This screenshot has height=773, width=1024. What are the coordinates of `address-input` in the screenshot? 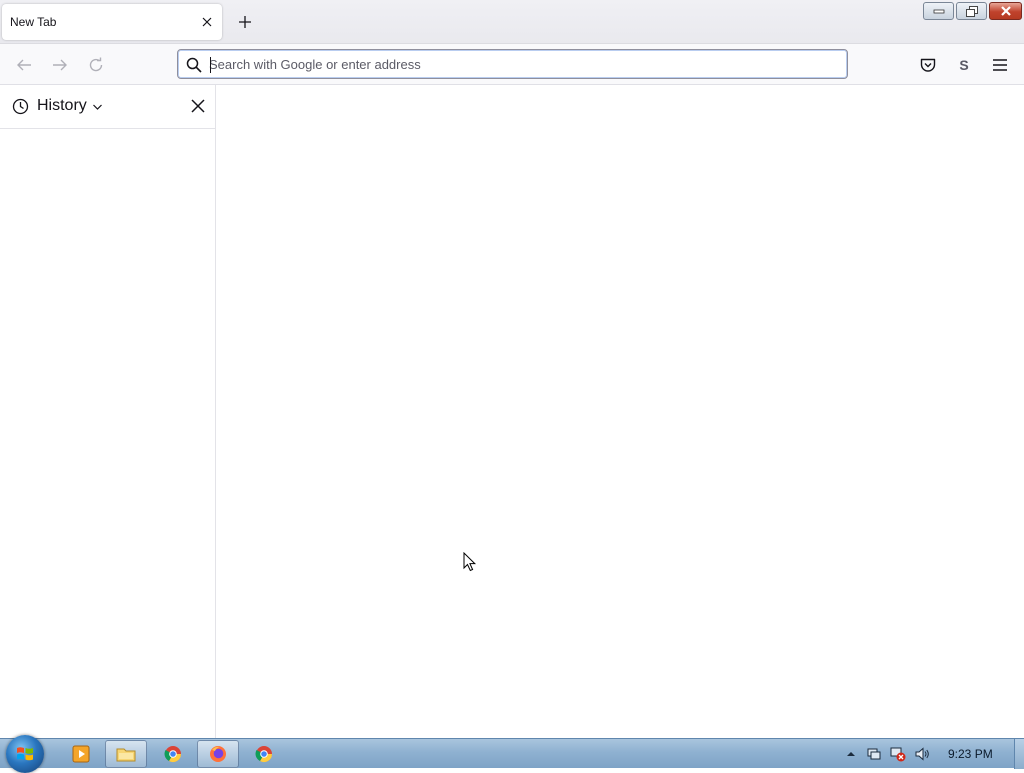 It's located at (519, 64).